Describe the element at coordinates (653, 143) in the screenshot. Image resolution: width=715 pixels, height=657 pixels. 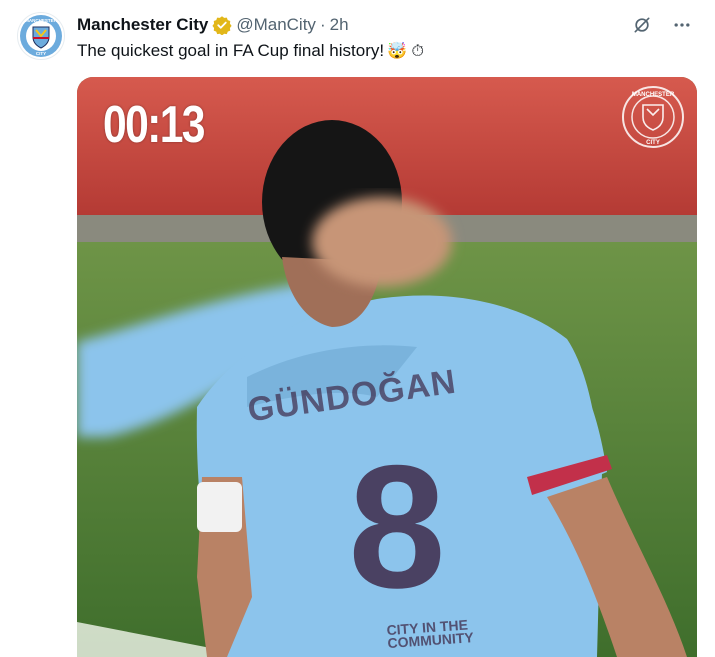
I see `watermark-bottom: CITY` at that location.